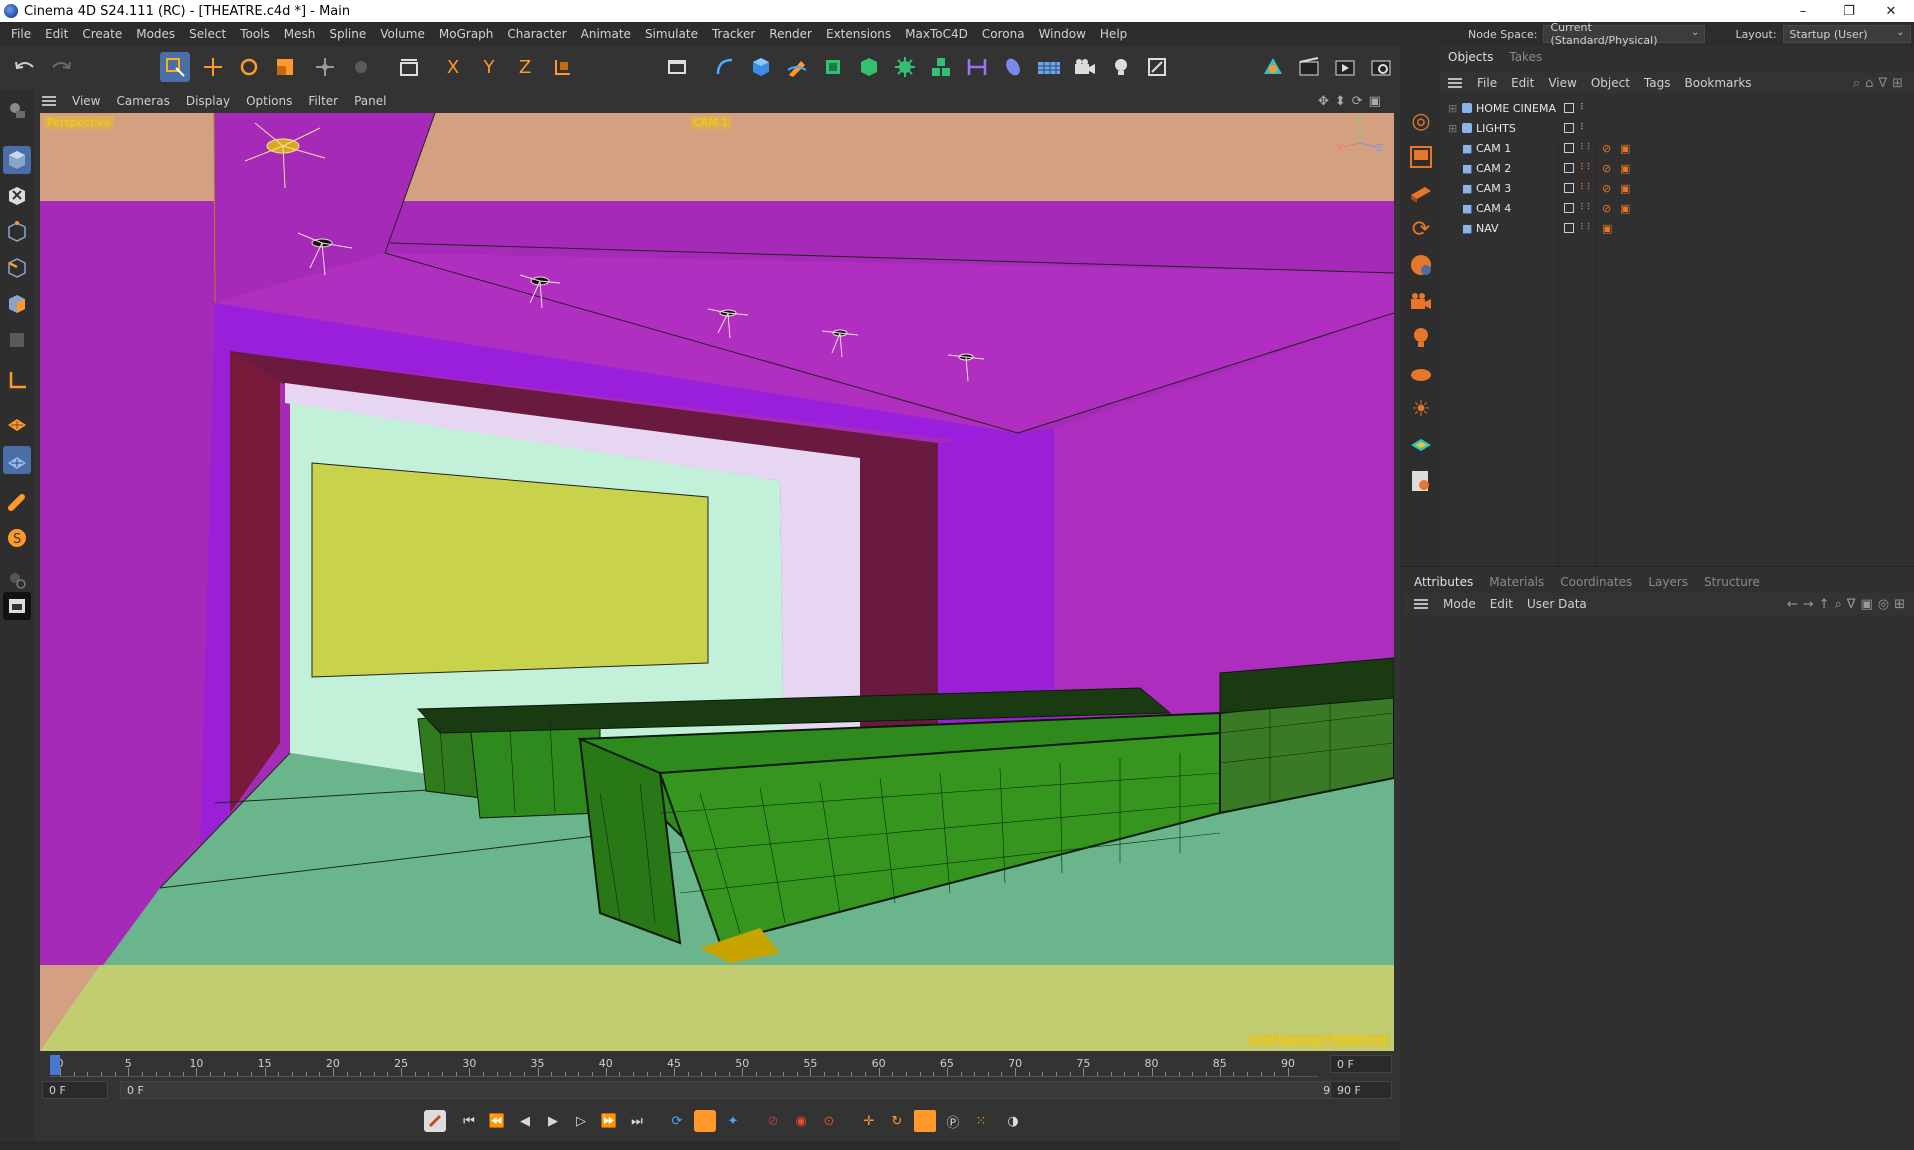  What do you see at coordinates (1677, 148) in the screenshot?
I see `object-row-cam-1: ■ CAM 1 ⠇⠇ ⊘ ▣` at bounding box center [1677, 148].